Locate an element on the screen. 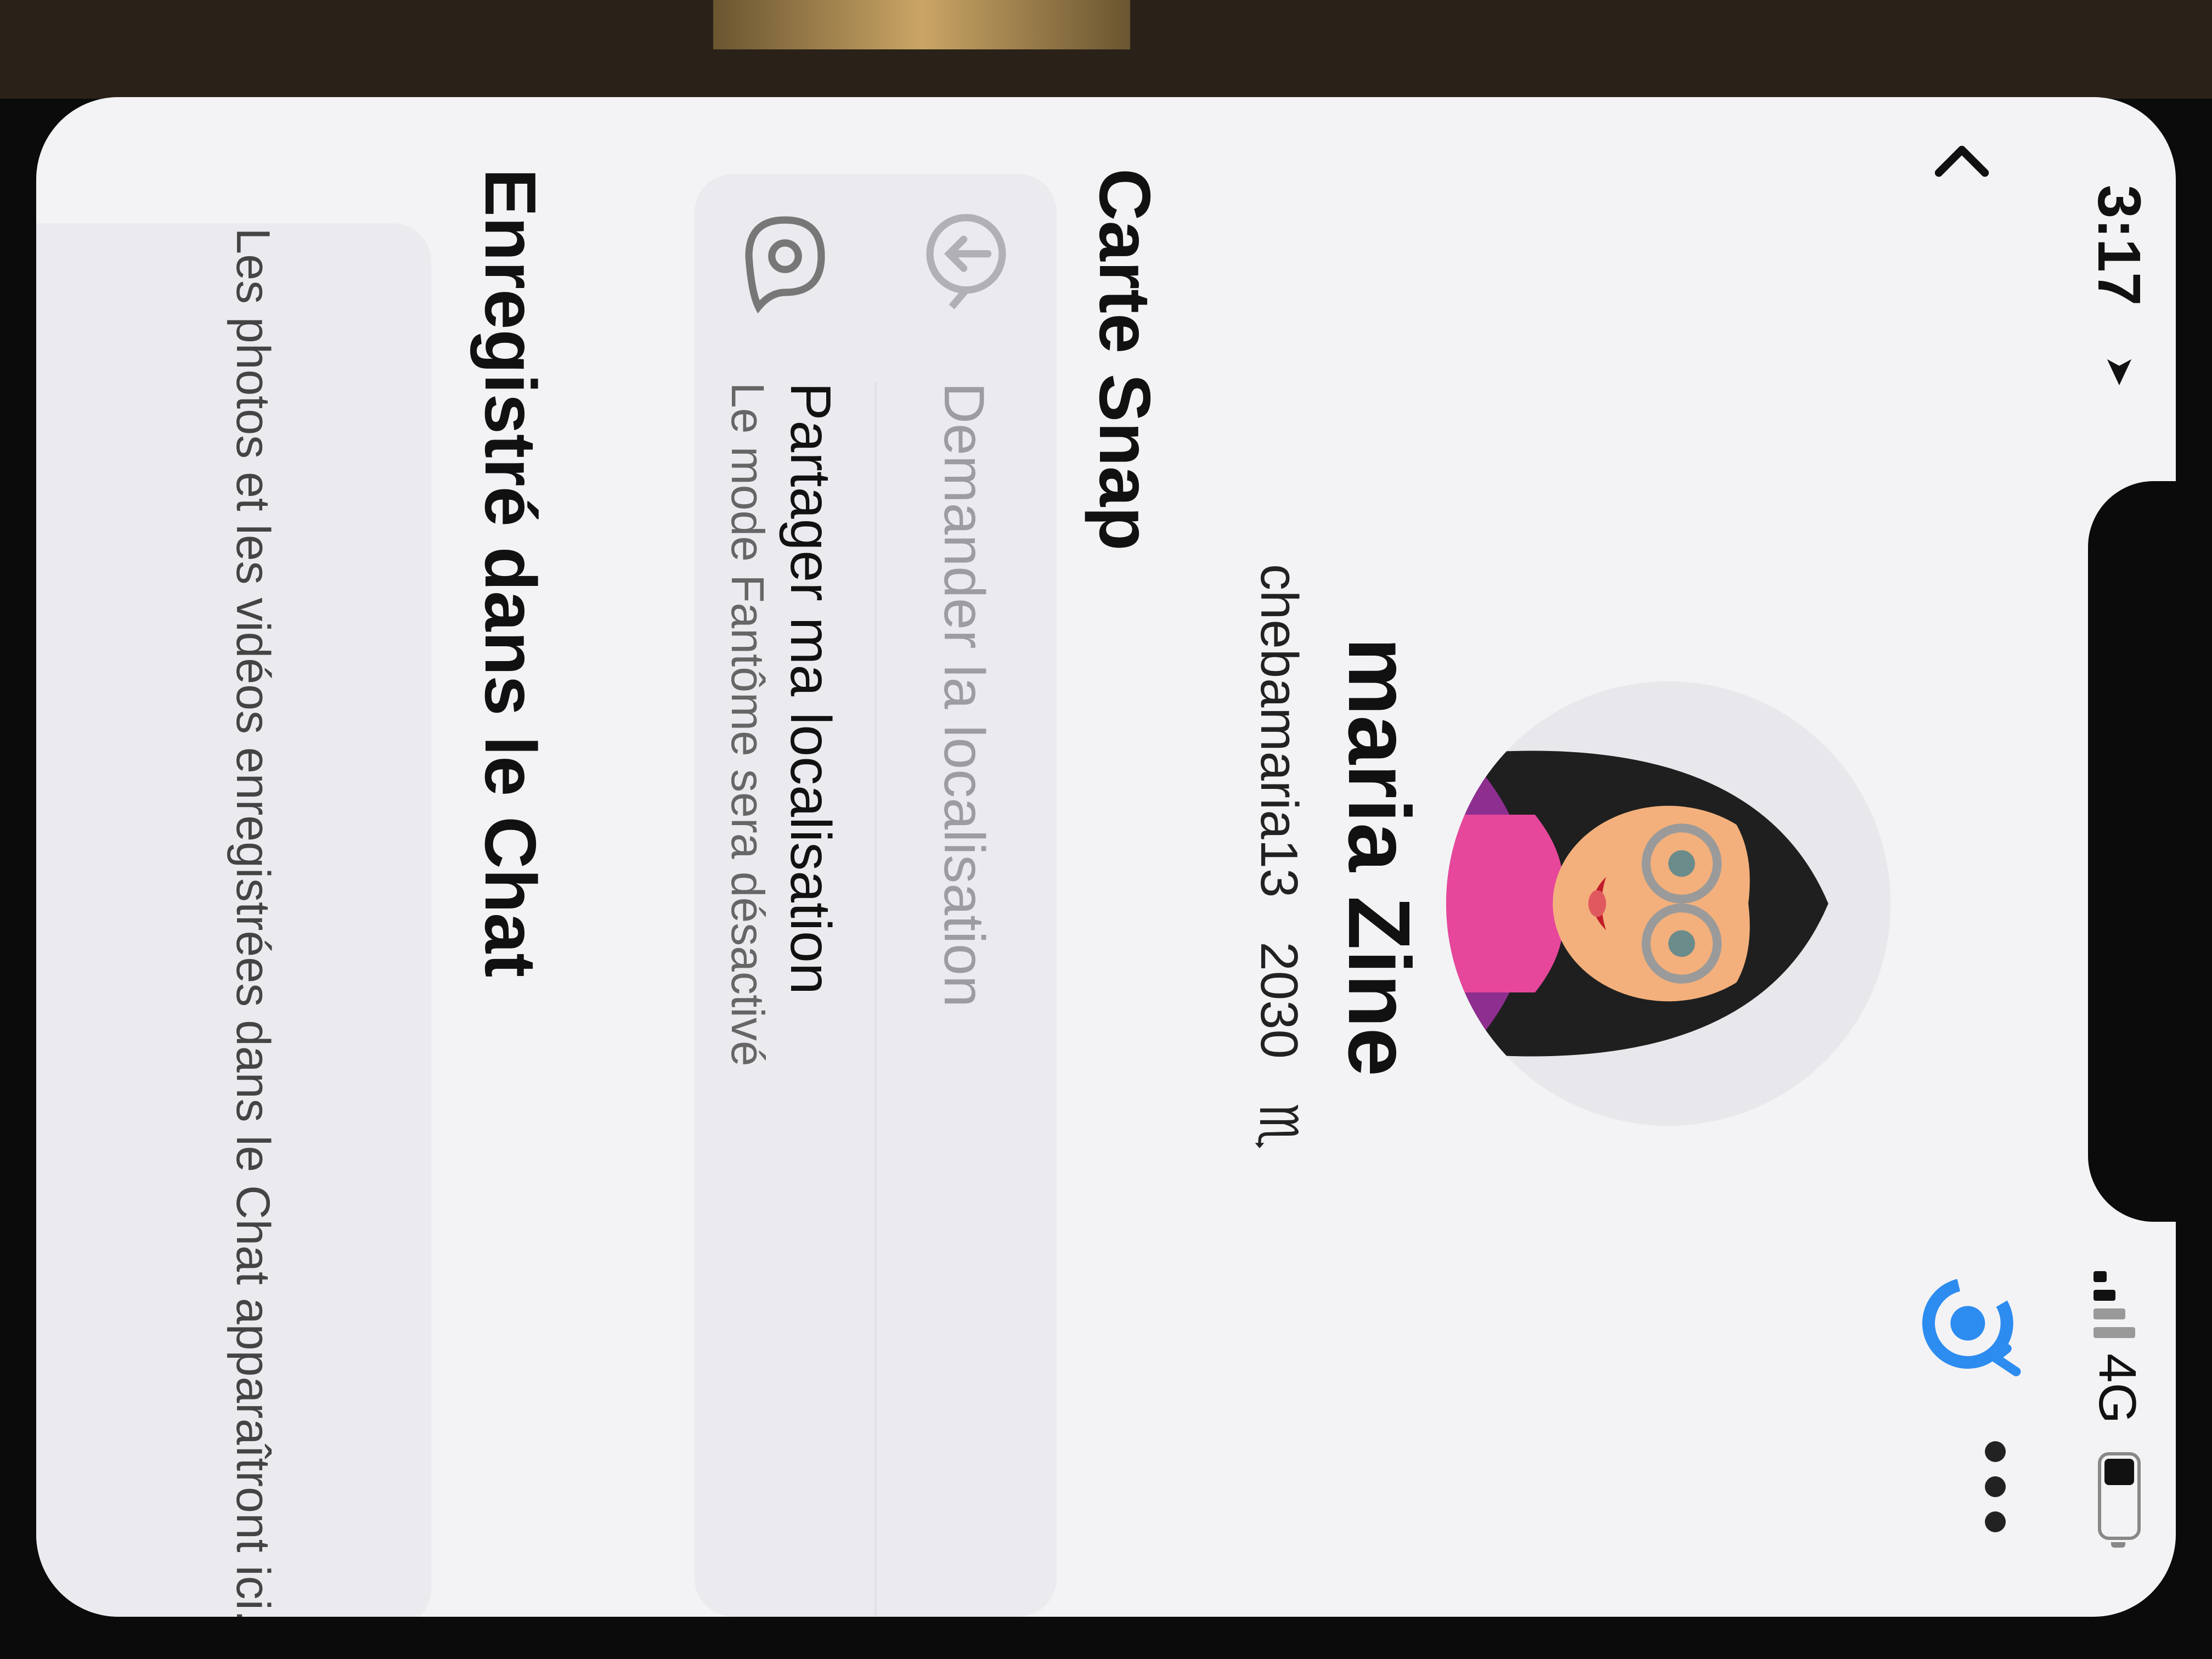 The height and width of the screenshot is (1659, 2212). location-pin-icon is located at coordinates (785, 265).